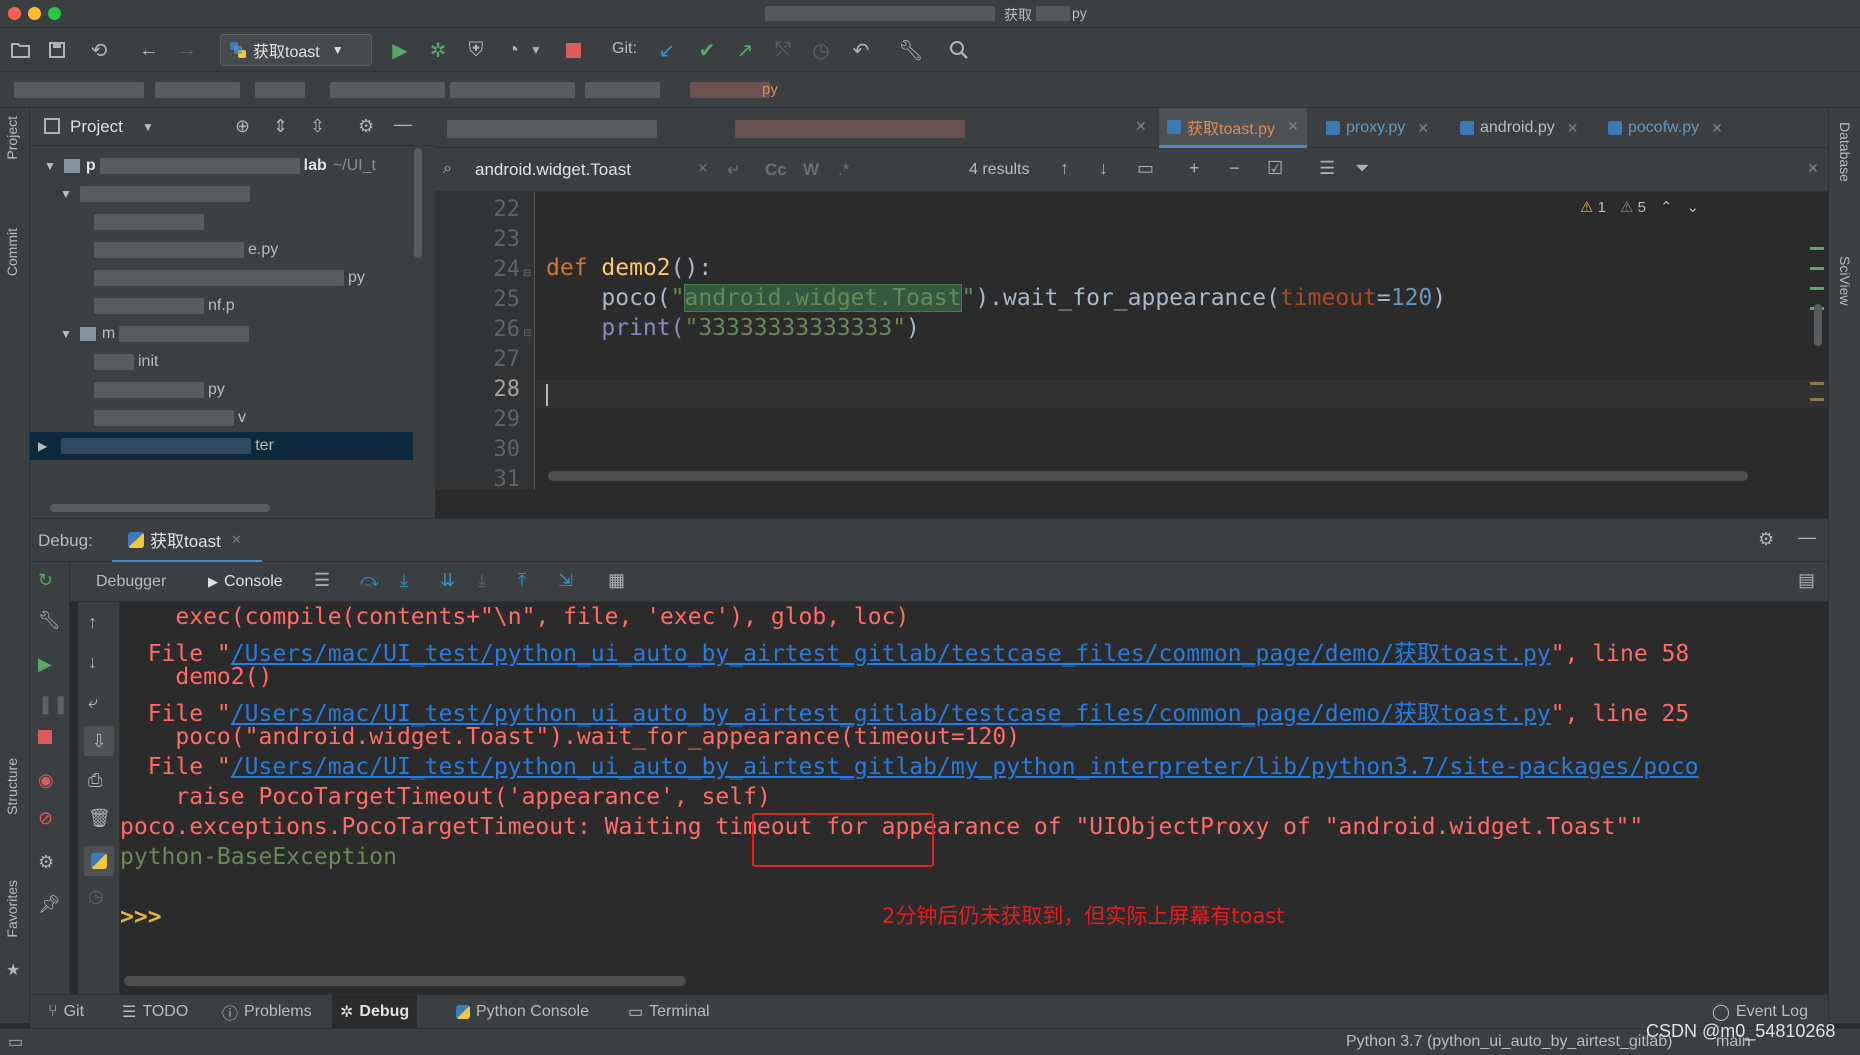 This screenshot has width=1860, height=1055. I want to click on tree-item: v, so click(170, 418).